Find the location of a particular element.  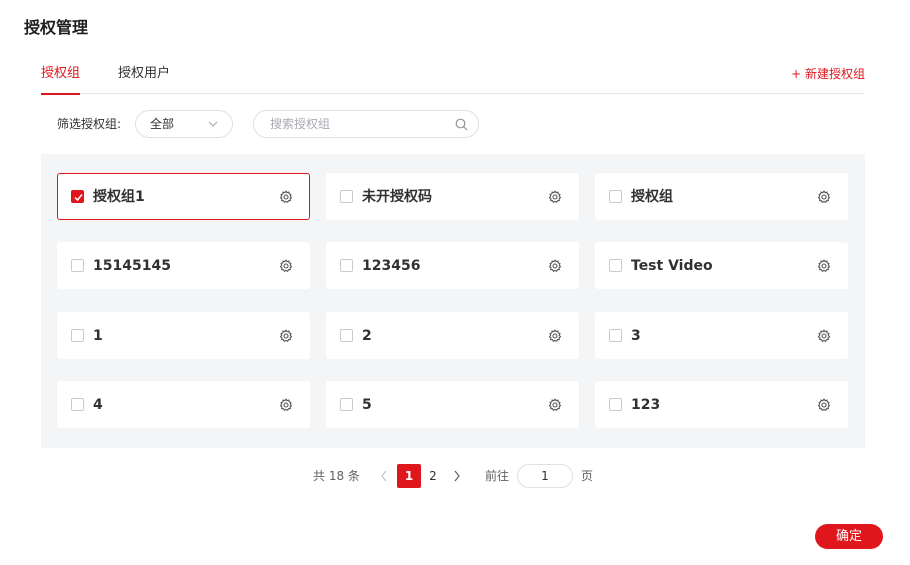

search-box is located at coordinates (366, 124).